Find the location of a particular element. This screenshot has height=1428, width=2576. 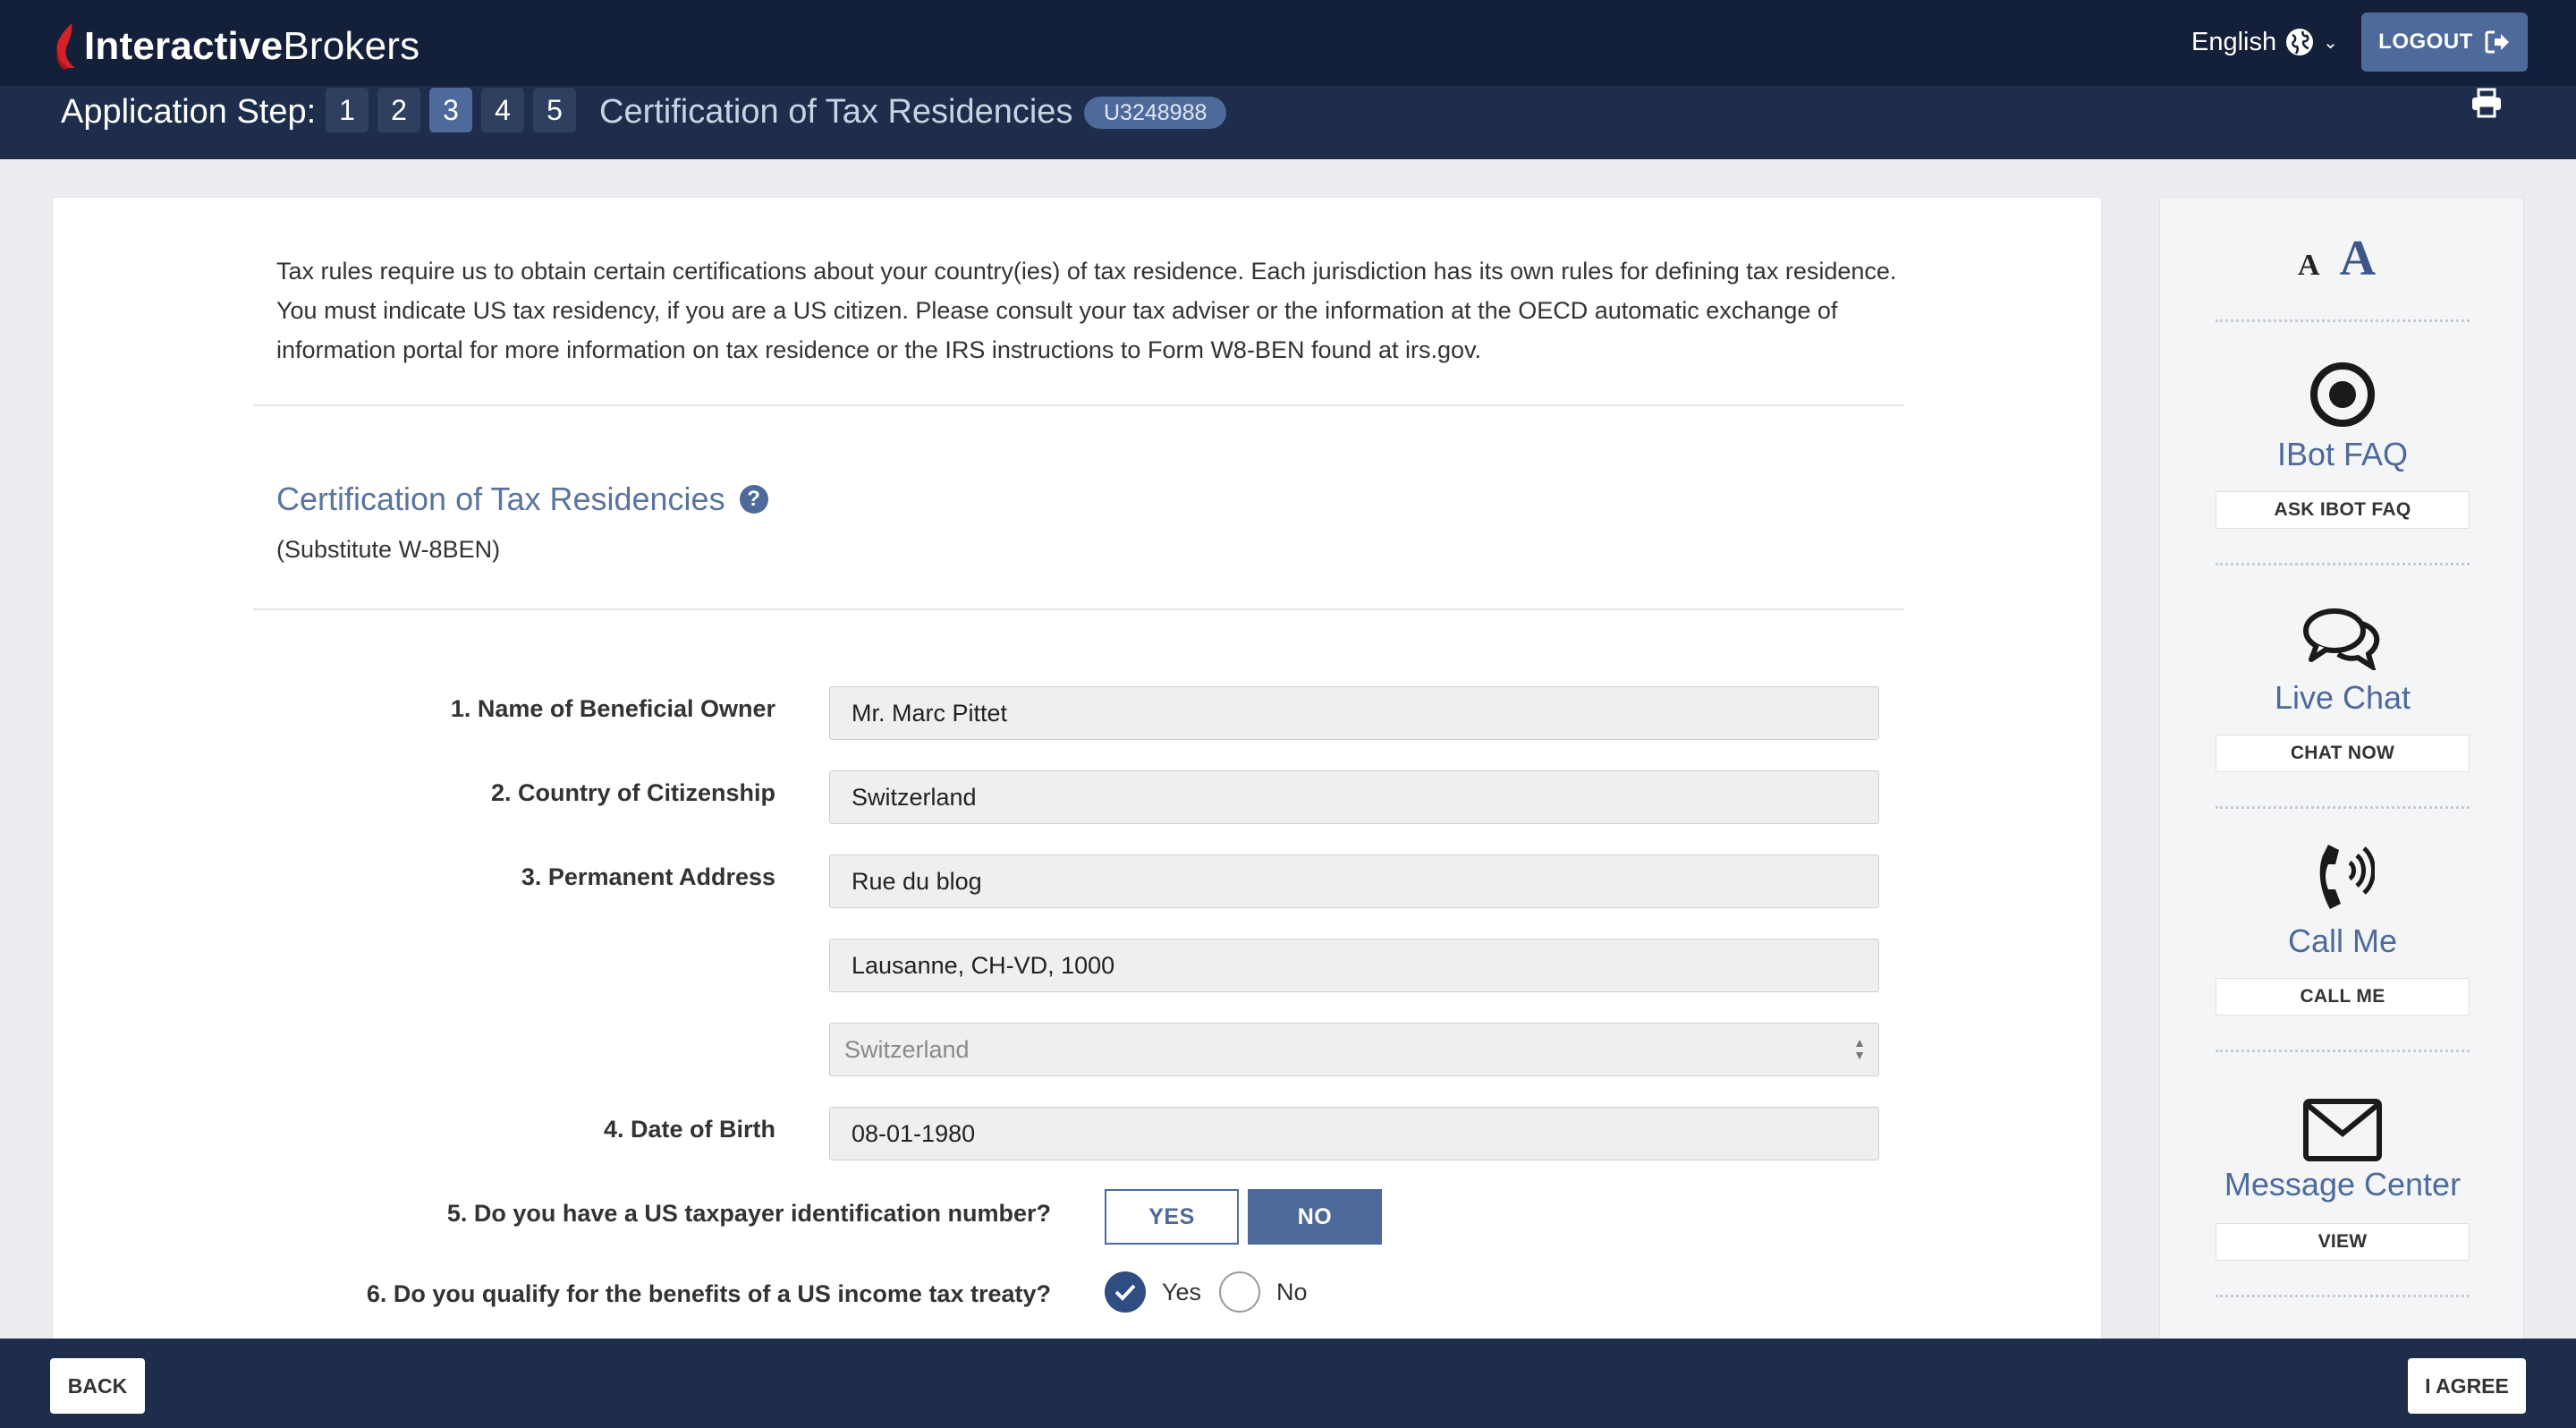

brand-name: InteractiveBrokers is located at coordinates (251, 46).